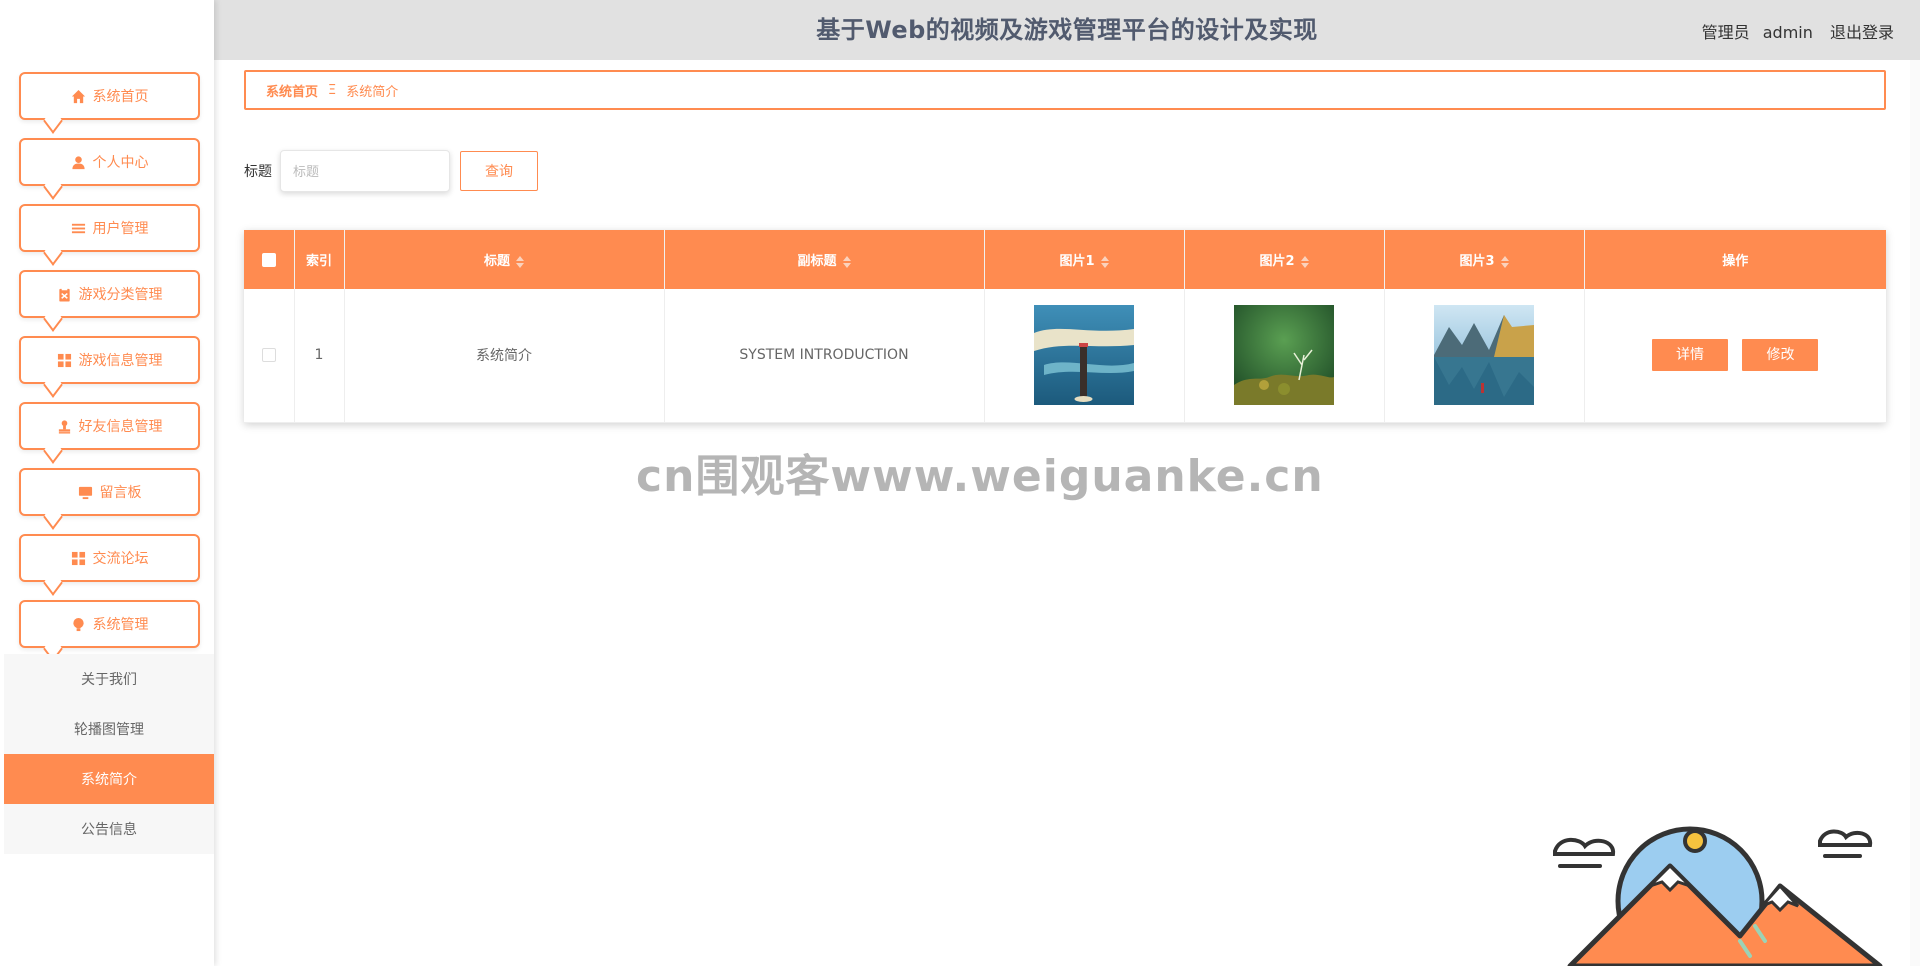  Describe the element at coordinates (79, 228) in the screenshot. I see `list-icon` at that location.